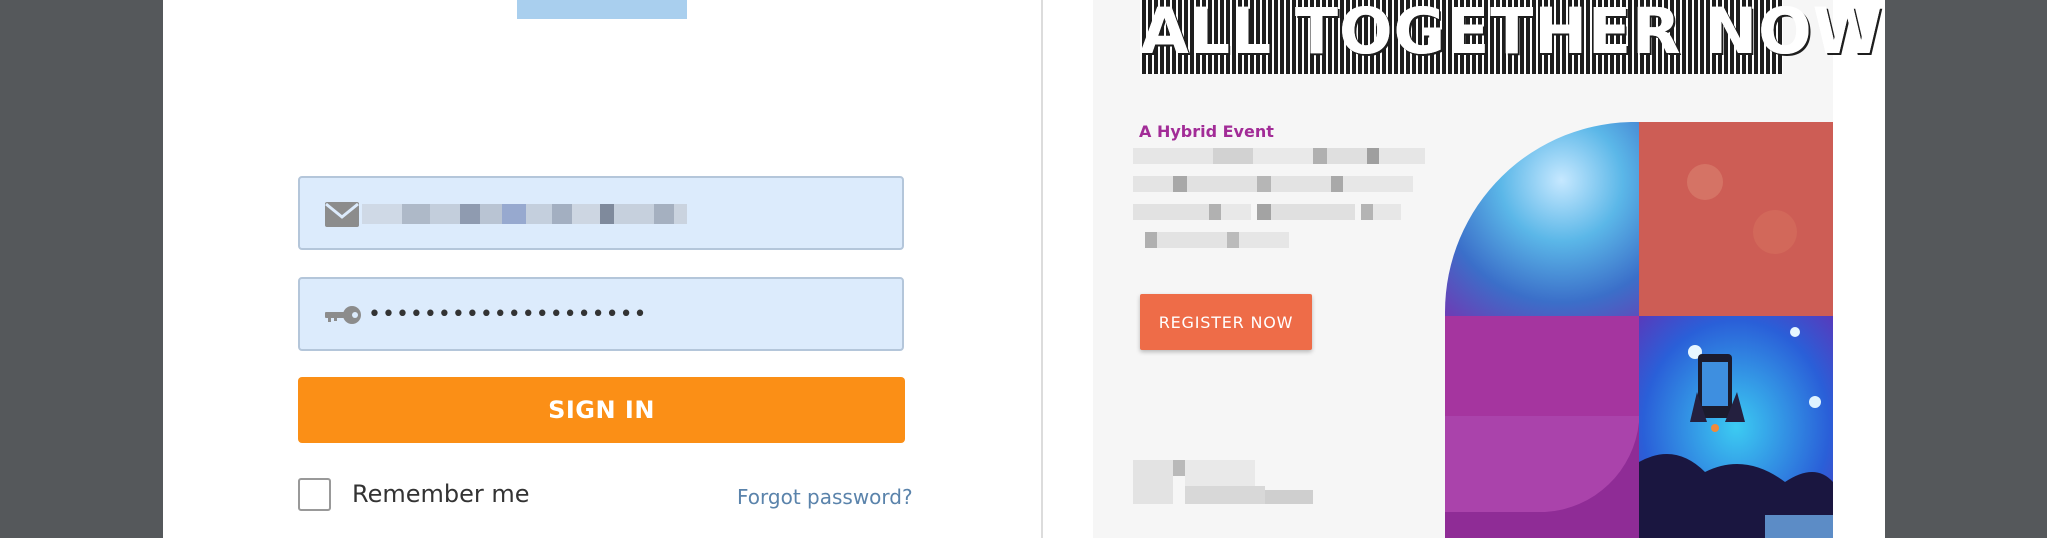  What do you see at coordinates (524, 214) in the screenshot?
I see `email-value-redacted` at bounding box center [524, 214].